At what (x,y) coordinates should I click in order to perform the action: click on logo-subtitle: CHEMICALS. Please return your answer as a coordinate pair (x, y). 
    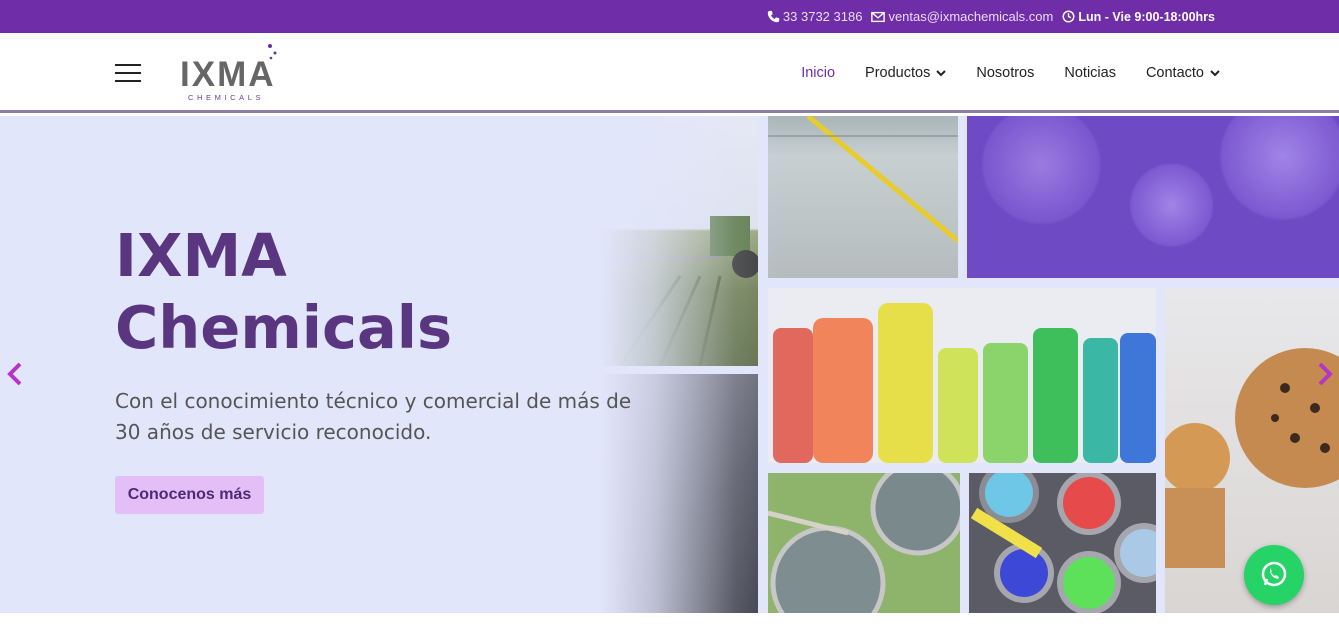
    Looking at the image, I should click on (226, 97).